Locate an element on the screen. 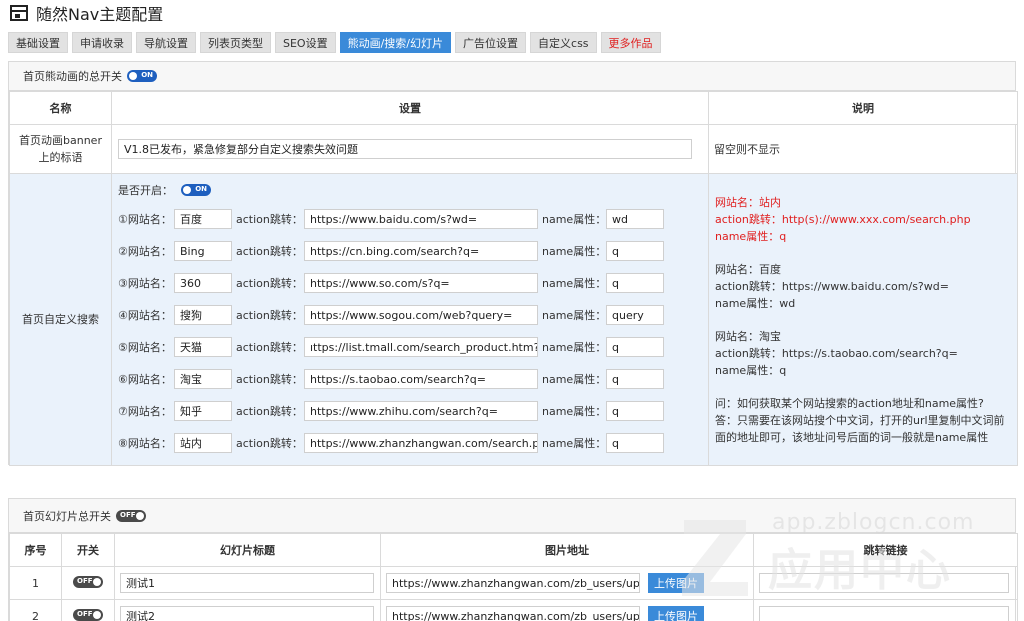 The height and width of the screenshot is (621, 1024). name-attr-input: wd is located at coordinates (635, 219).